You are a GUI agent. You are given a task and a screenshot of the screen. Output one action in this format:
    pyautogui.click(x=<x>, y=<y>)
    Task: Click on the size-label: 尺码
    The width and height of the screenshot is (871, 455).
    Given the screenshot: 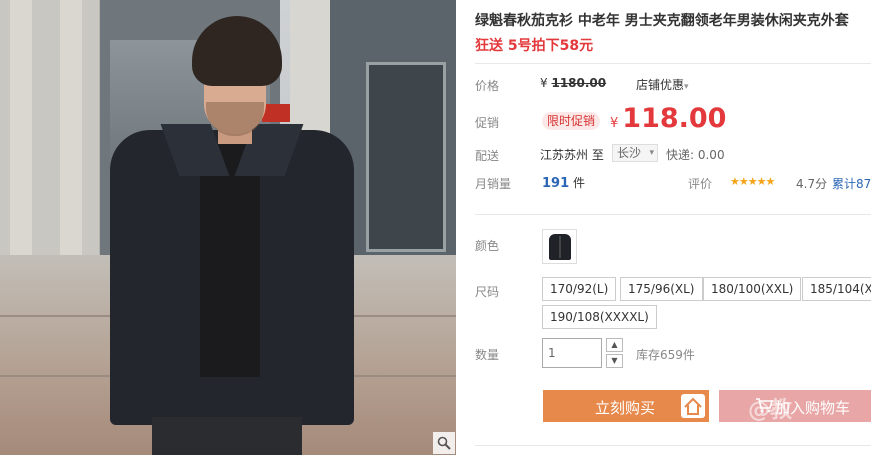 What is the action you would take?
    pyautogui.click(x=487, y=292)
    